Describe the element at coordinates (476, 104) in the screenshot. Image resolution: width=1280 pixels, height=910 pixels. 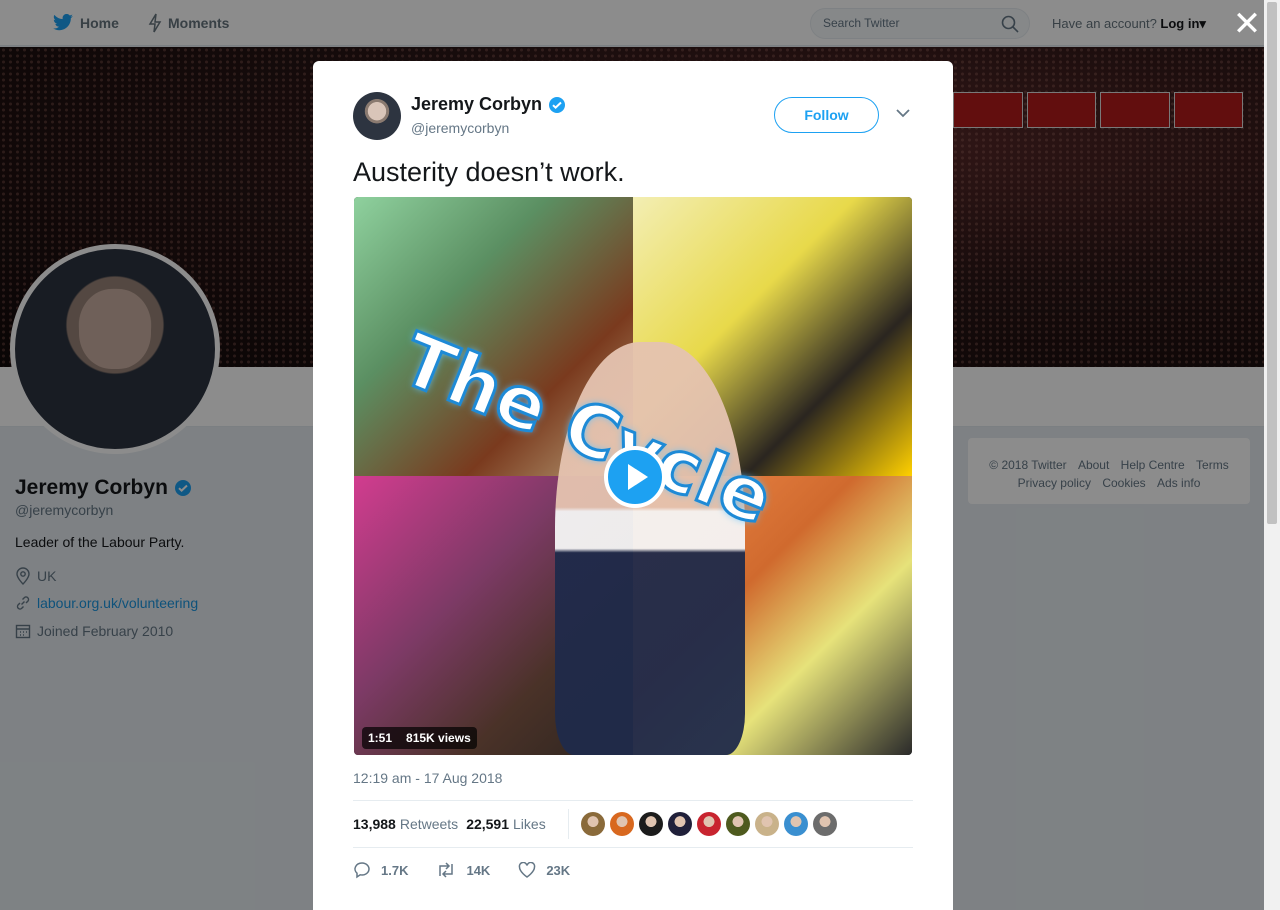
I see `tweet-author-name-text: Jeremy Corbyn` at that location.